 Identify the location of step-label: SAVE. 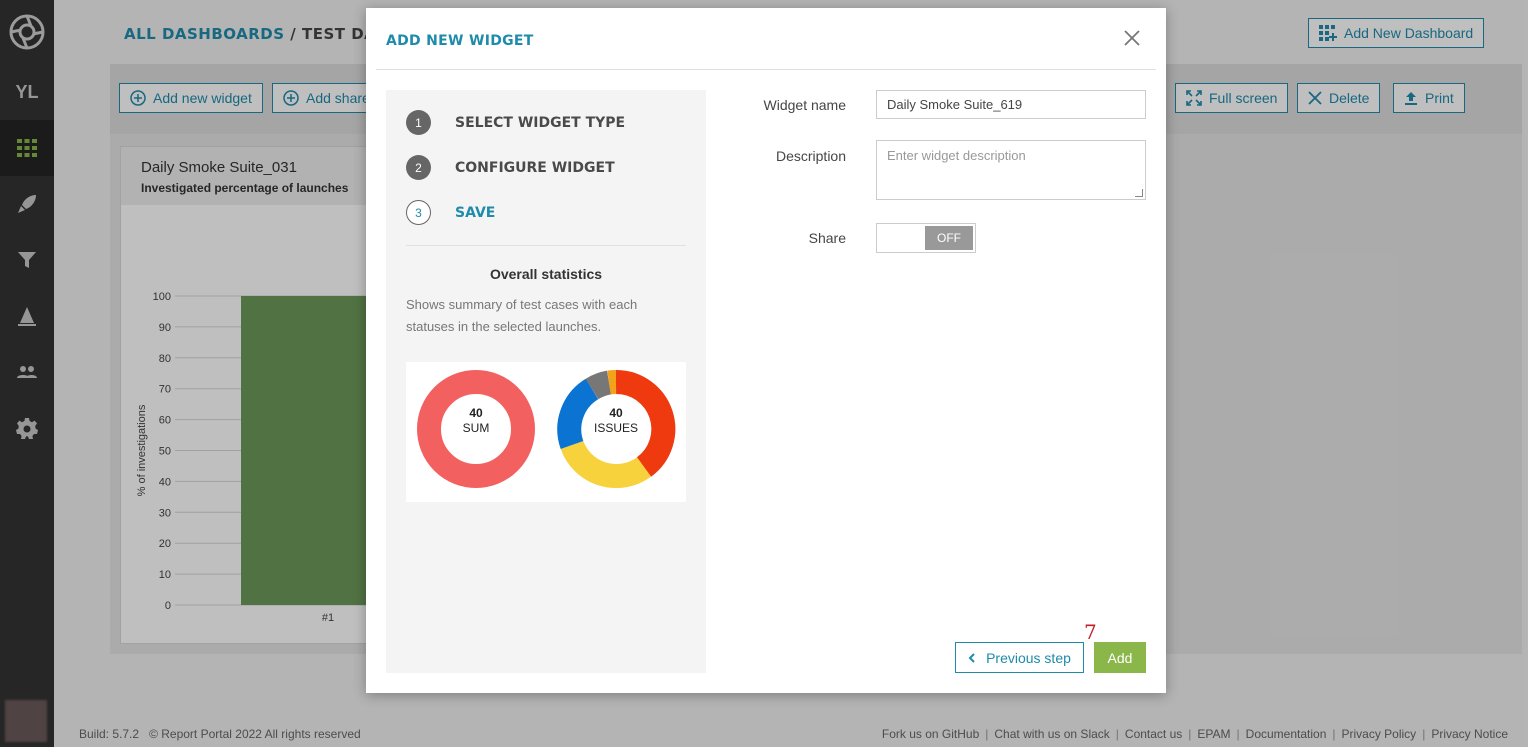
(475, 212).